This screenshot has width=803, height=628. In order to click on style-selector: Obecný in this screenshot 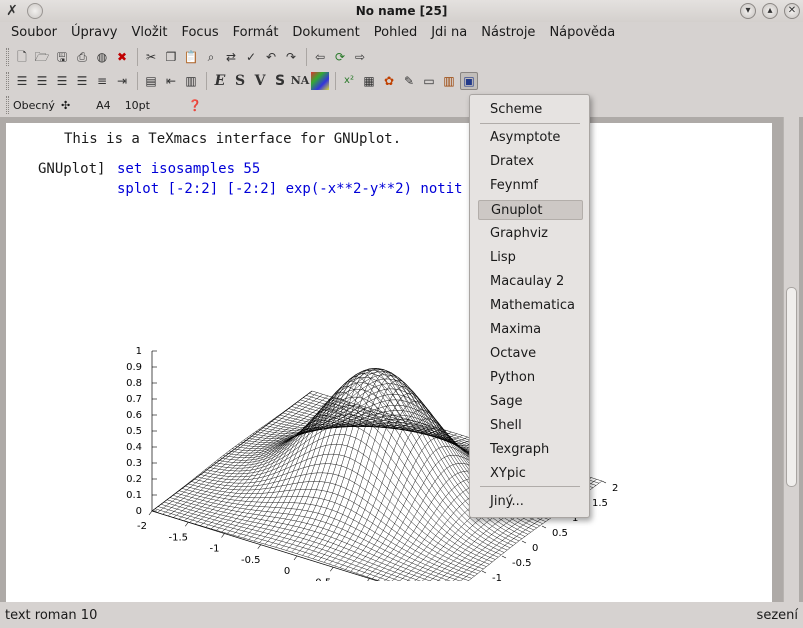, I will do `click(34, 105)`.